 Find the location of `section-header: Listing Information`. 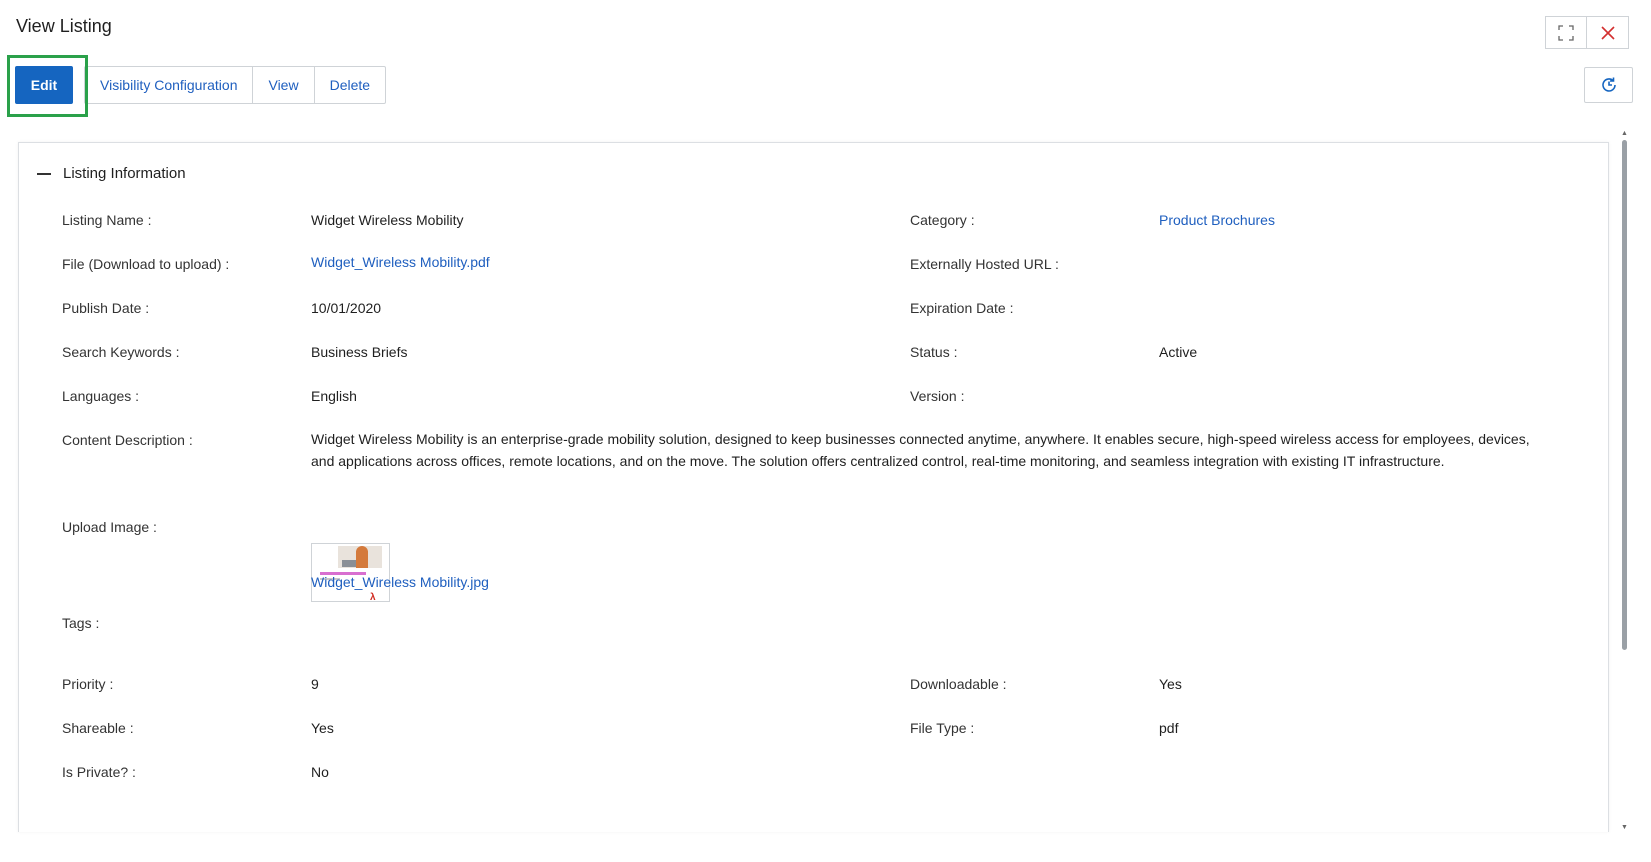

section-header: Listing Information is located at coordinates (111, 173).